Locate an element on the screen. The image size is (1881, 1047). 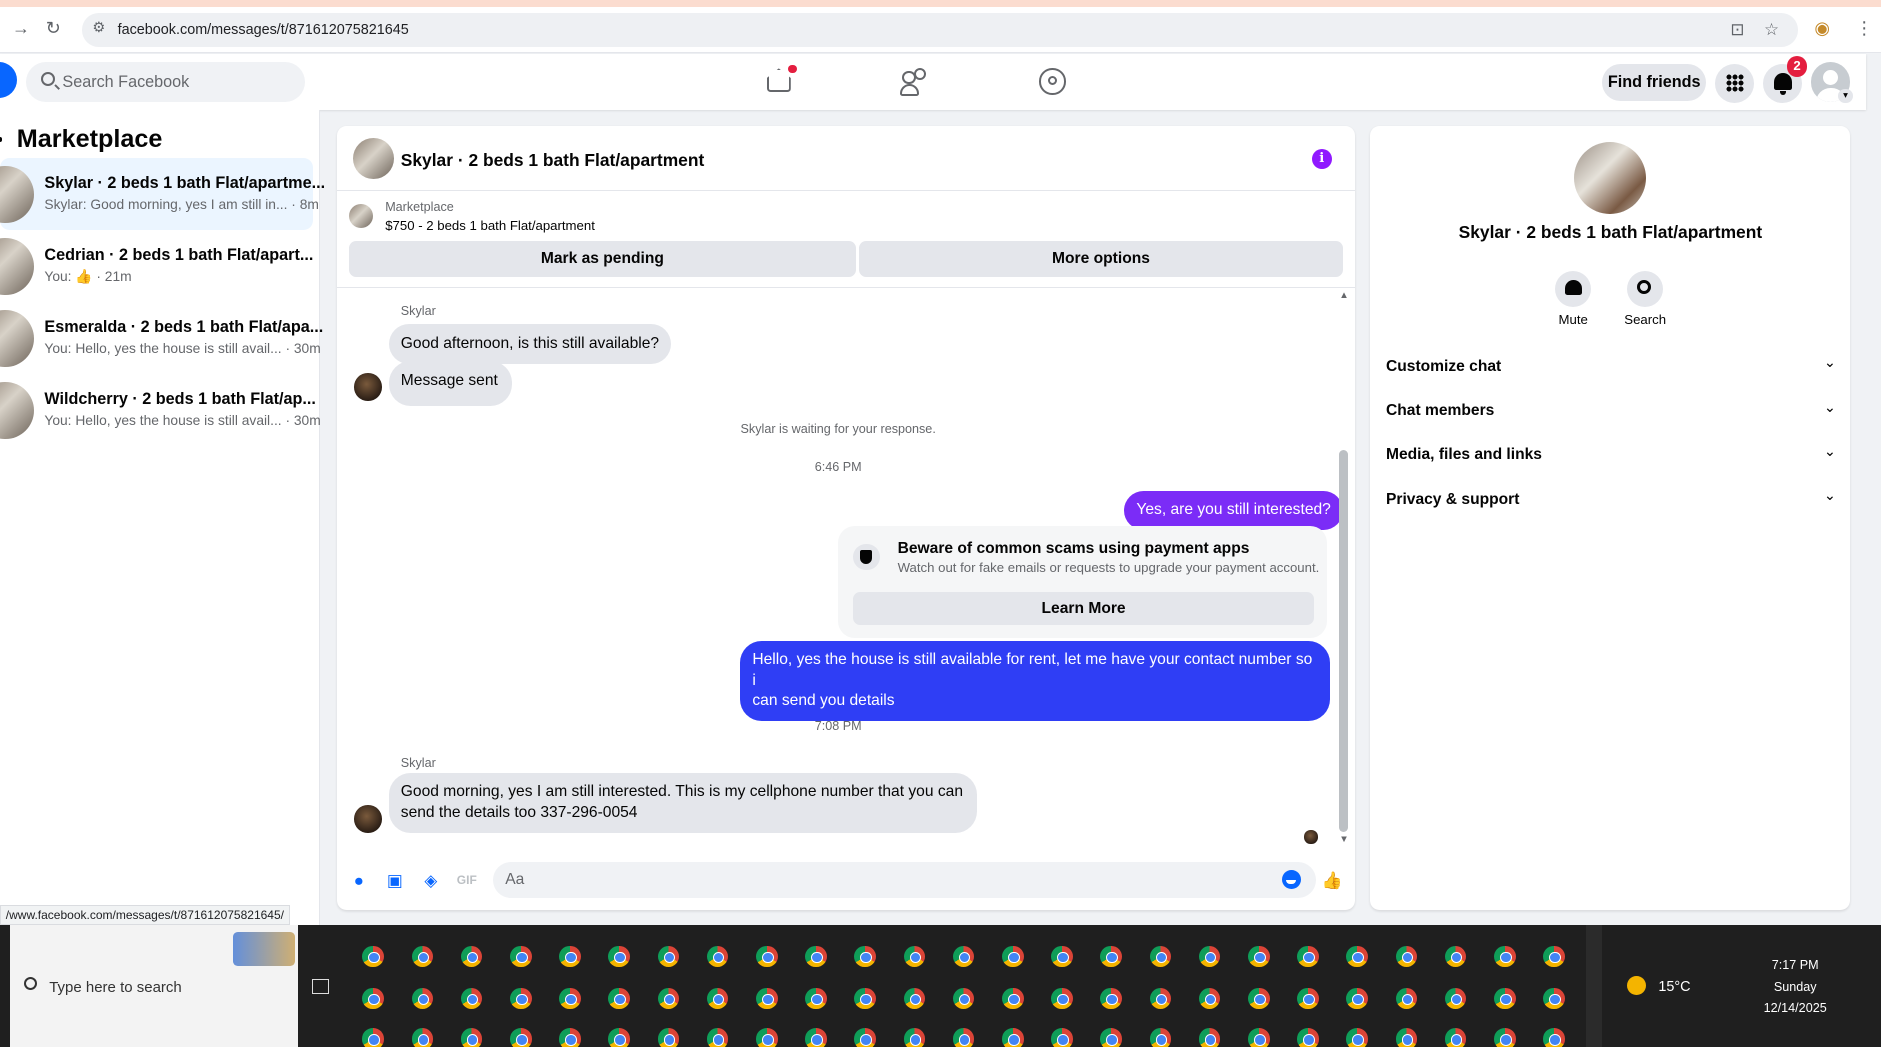
photo-icon: ▣ is located at coordinates (395, 881).